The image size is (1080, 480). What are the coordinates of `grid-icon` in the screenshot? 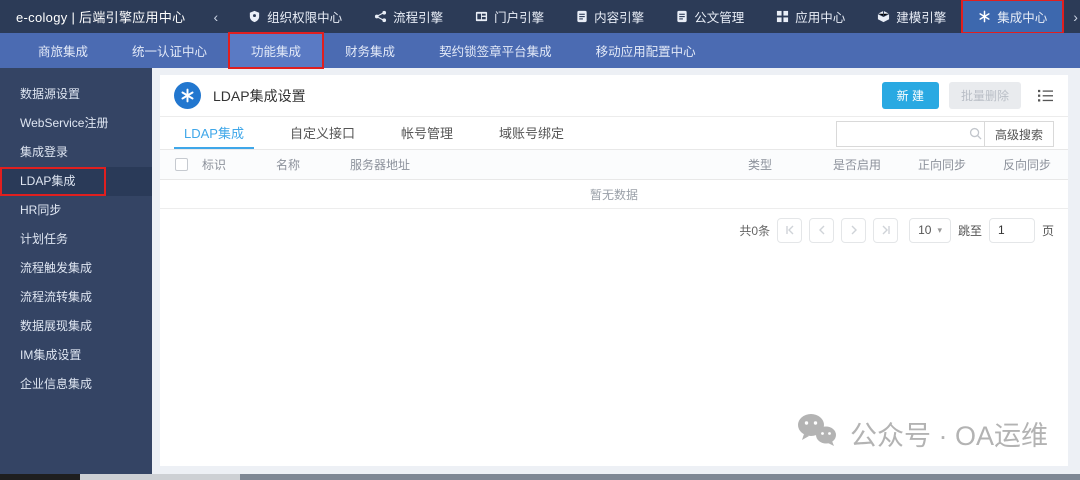 It's located at (782, 16).